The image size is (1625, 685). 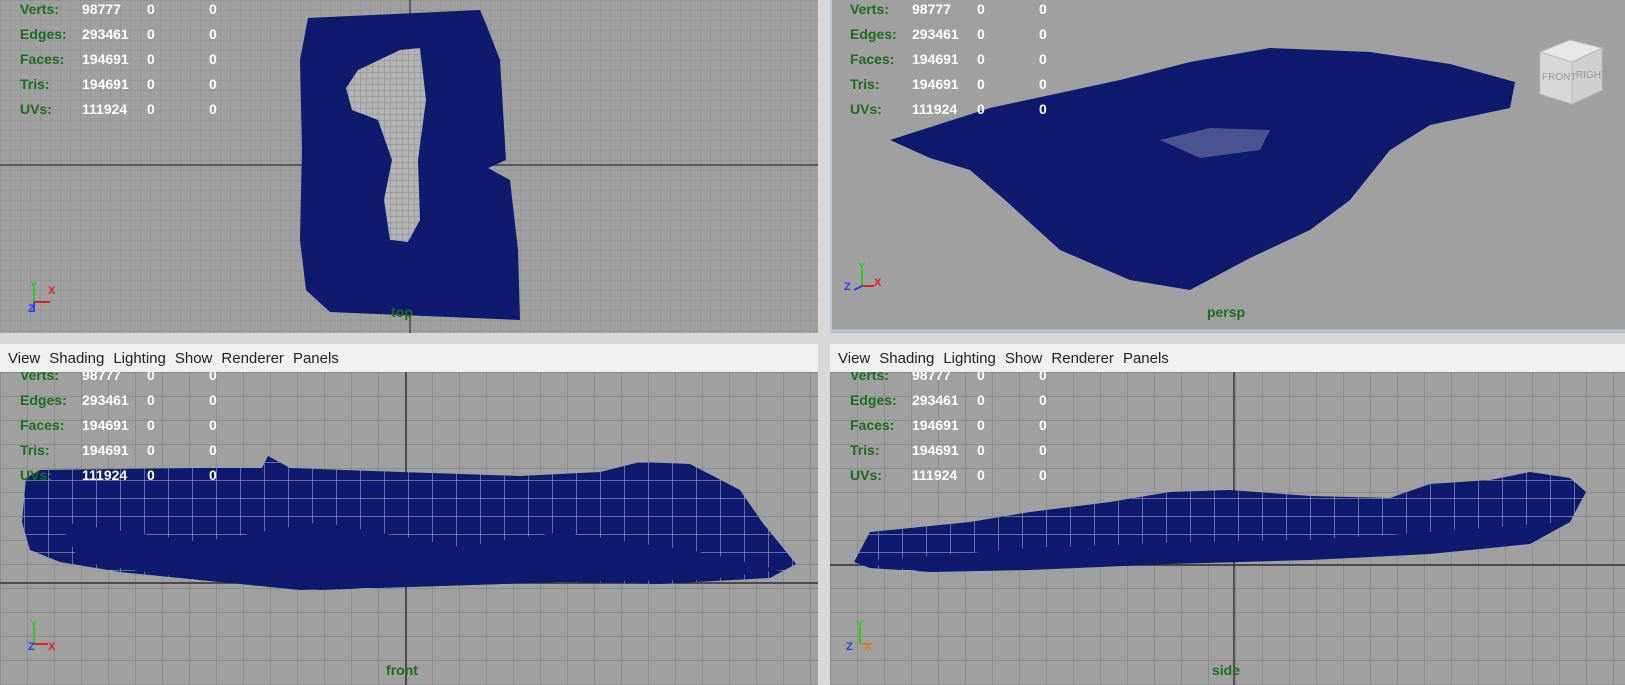 I want to click on viewcube-icon: FRONT RIGHT, so click(x=1570, y=73).